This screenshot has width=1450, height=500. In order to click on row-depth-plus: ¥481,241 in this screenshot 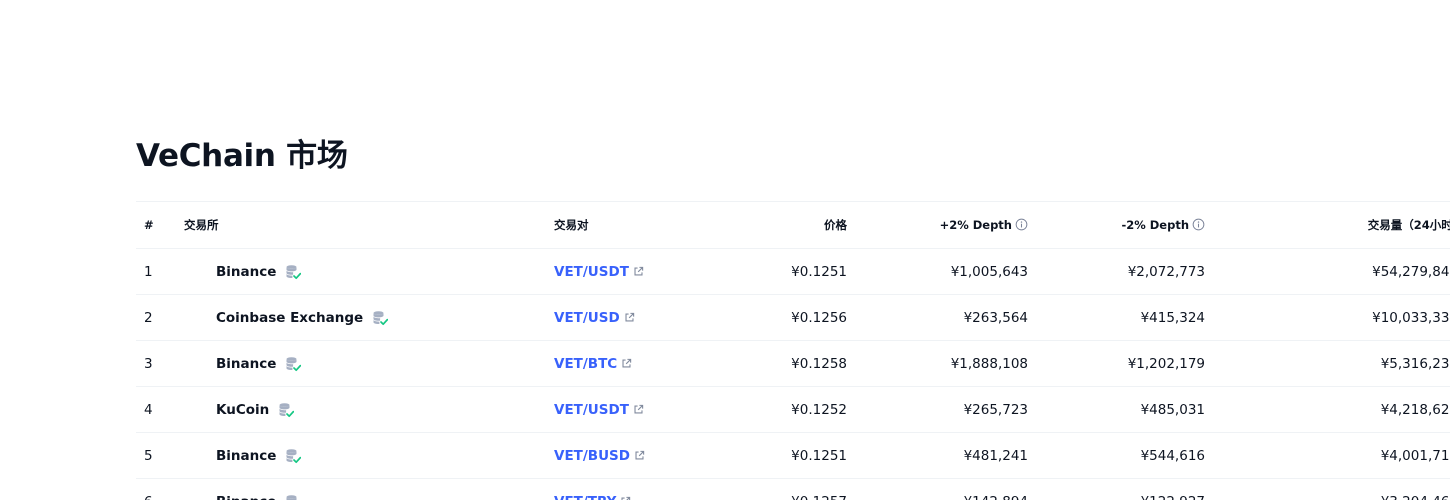, I will do `click(937, 455)`.